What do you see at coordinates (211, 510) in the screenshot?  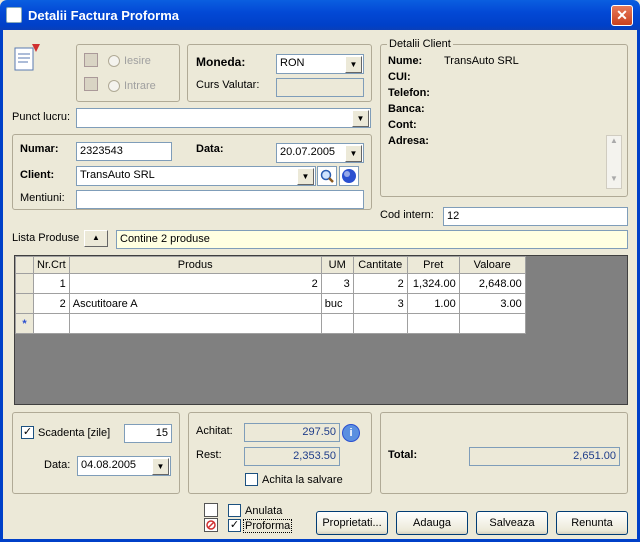 I see `anulata-icon` at bounding box center [211, 510].